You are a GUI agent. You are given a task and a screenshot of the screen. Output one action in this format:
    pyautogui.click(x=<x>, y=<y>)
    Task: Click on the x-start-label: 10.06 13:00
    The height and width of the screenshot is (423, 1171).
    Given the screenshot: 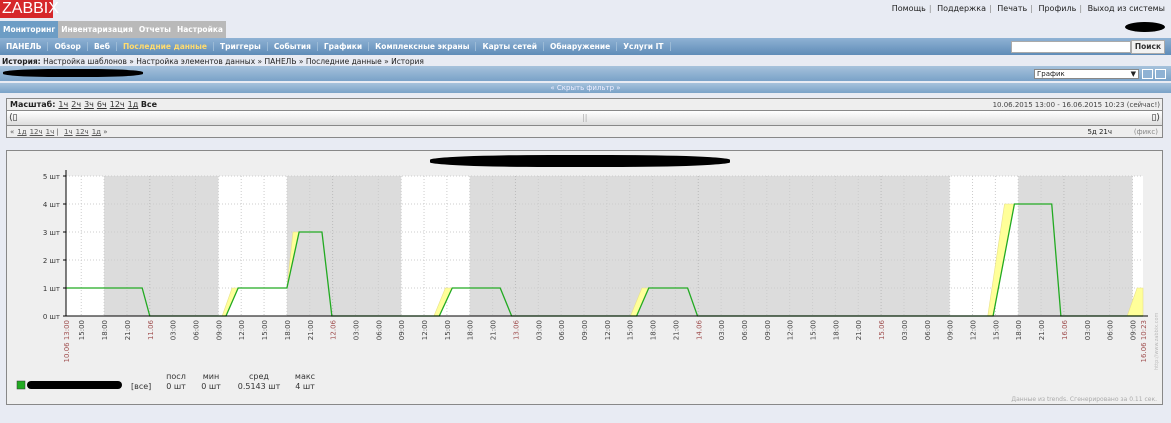 What is the action you would take?
    pyautogui.click(x=67, y=341)
    